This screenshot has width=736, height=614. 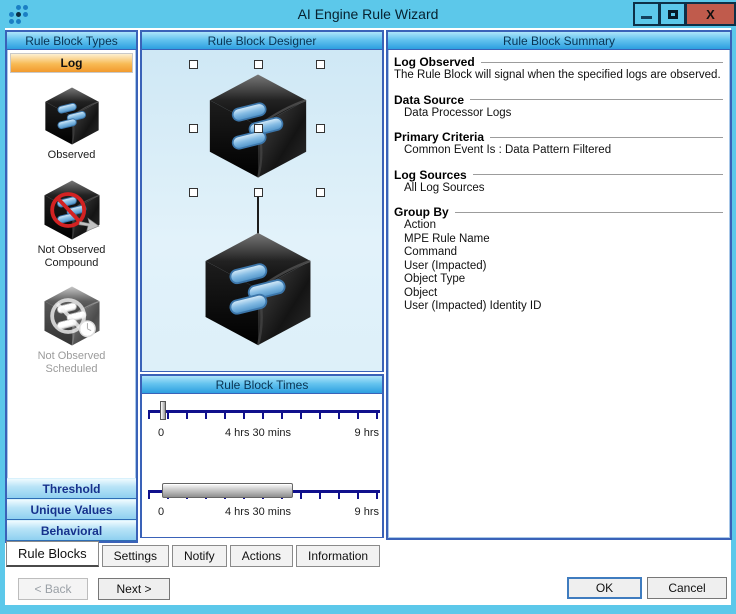 I want to click on cancel-button: Cancel, so click(x=687, y=588).